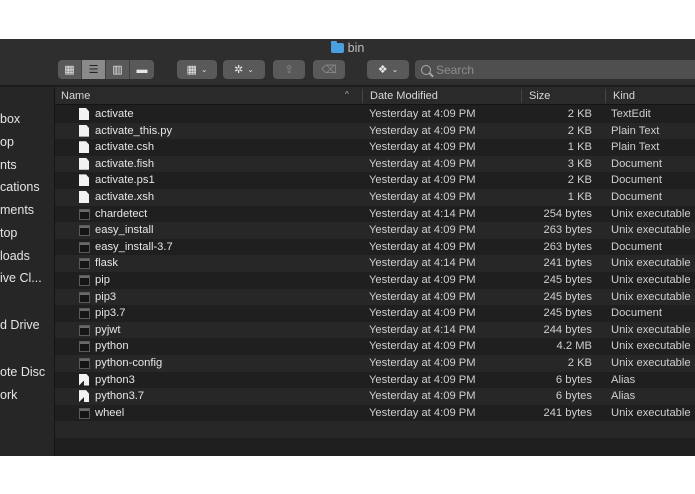 This screenshot has width=695, height=494. I want to click on view-mode-control: ▦ ☰ ▥ ▬, so click(106, 69).